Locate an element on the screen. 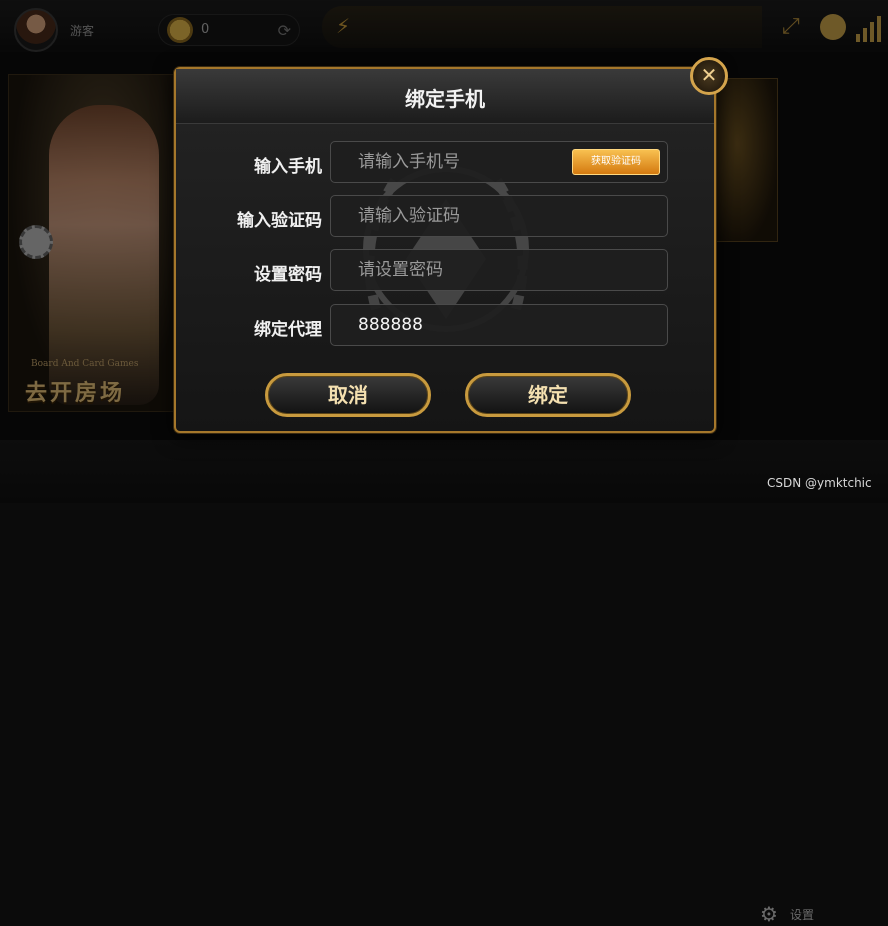 Image resolution: width=888 pixels, height=926 pixels. password-label: 设置密码 is located at coordinates (288, 275).